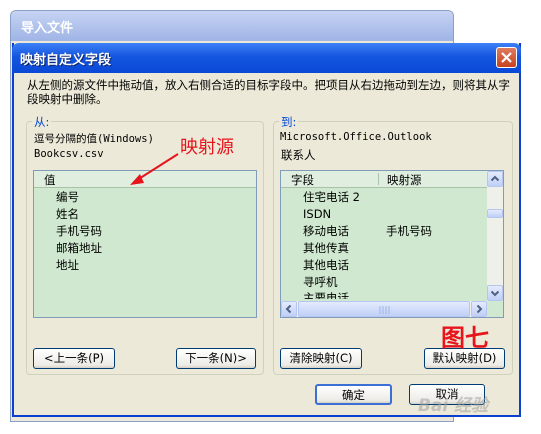  I want to click on close-icon, so click(506, 57).